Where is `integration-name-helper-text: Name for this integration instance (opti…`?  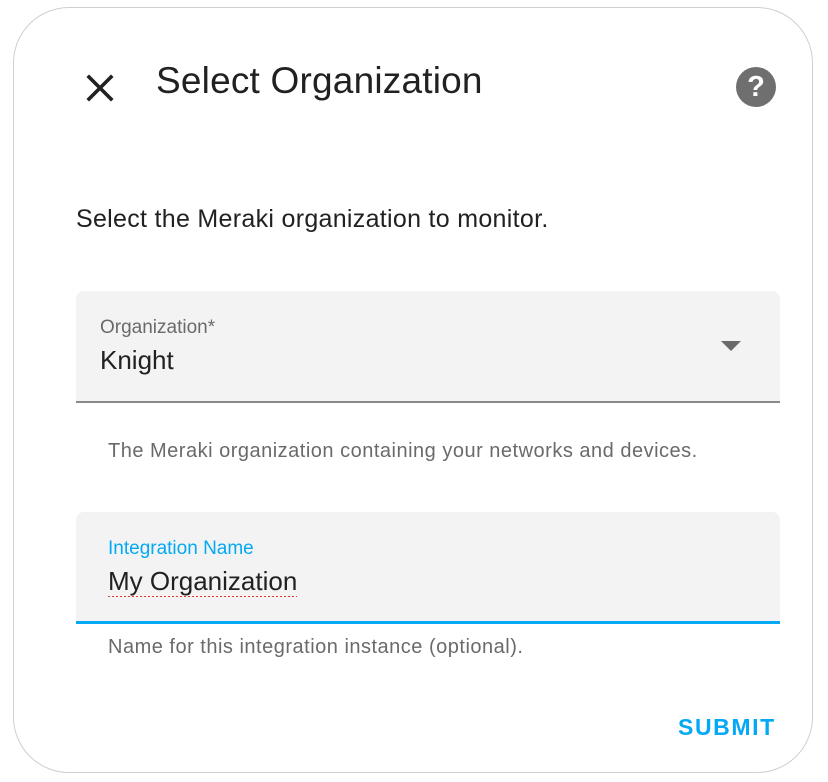
integration-name-helper-text: Name for this integration instance (opti… is located at coordinates (316, 647).